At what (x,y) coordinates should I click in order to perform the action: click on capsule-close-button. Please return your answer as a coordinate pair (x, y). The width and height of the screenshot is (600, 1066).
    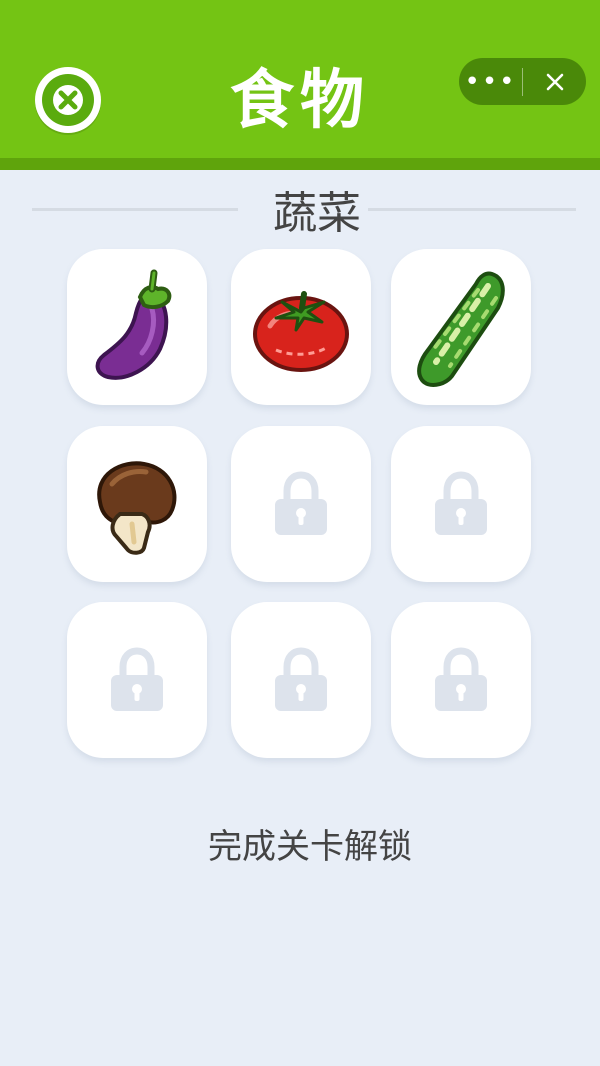
    Looking at the image, I should click on (554, 81).